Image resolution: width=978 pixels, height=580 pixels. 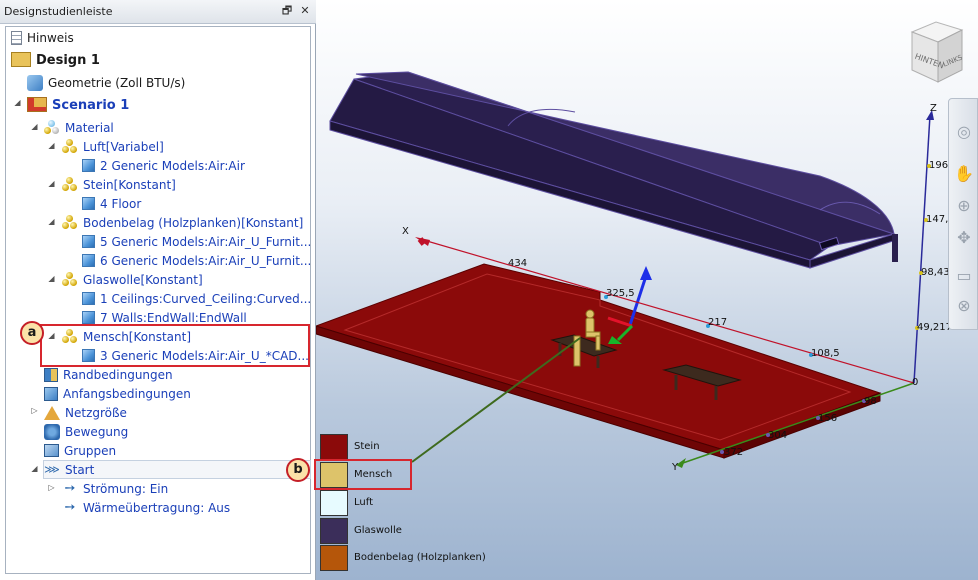 I want to click on origin-label: 0, so click(x=915, y=382).